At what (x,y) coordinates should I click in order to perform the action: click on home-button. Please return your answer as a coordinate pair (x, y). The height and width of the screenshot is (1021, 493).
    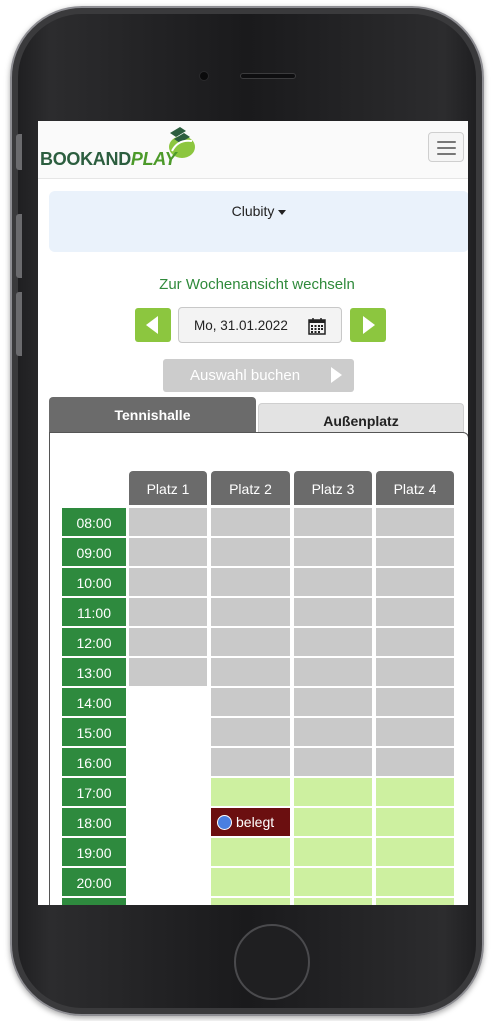
    Looking at the image, I should click on (272, 962).